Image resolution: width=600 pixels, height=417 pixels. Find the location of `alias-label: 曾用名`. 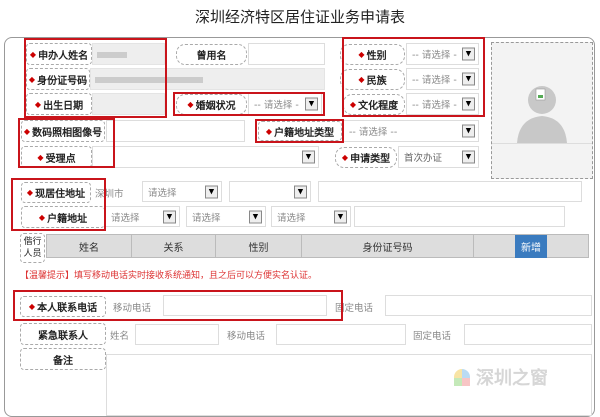

alias-label: 曾用名 is located at coordinates (211, 54).